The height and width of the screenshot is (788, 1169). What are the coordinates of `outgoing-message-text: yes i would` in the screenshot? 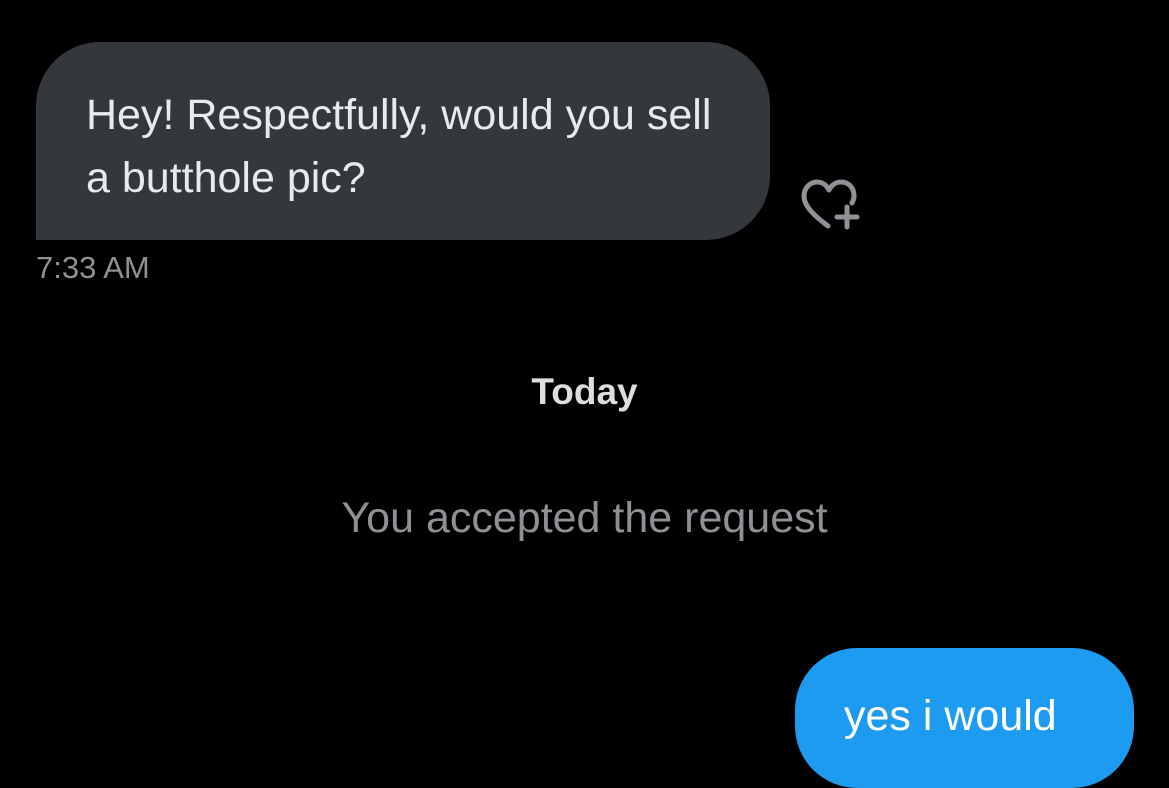 It's located at (950, 716).